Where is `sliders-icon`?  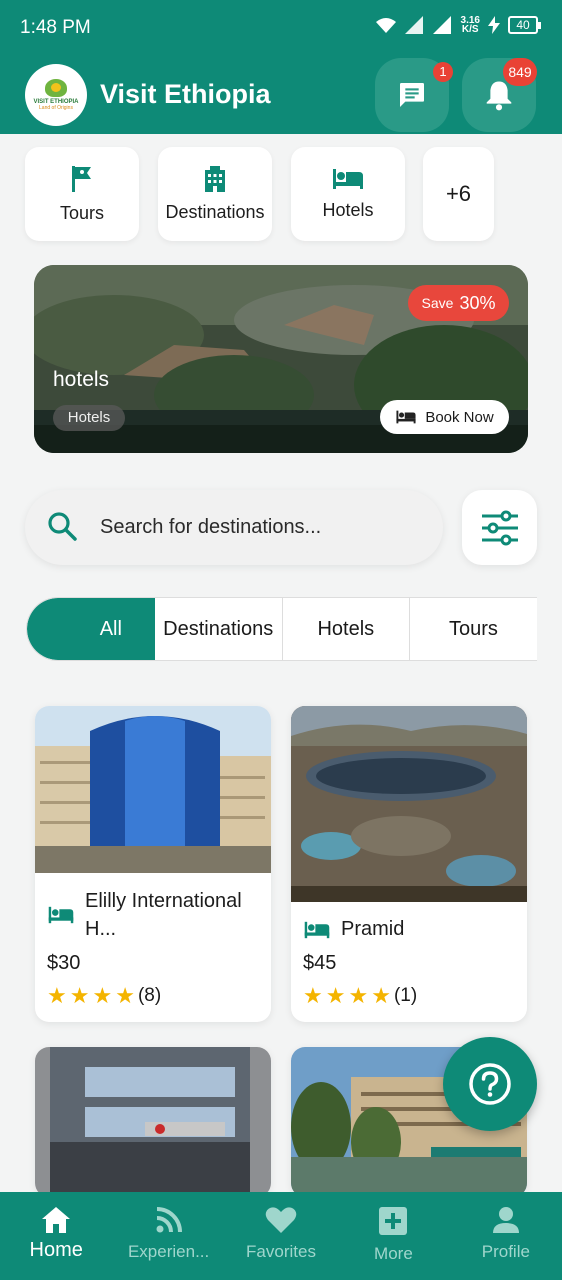 sliders-icon is located at coordinates (499, 527).